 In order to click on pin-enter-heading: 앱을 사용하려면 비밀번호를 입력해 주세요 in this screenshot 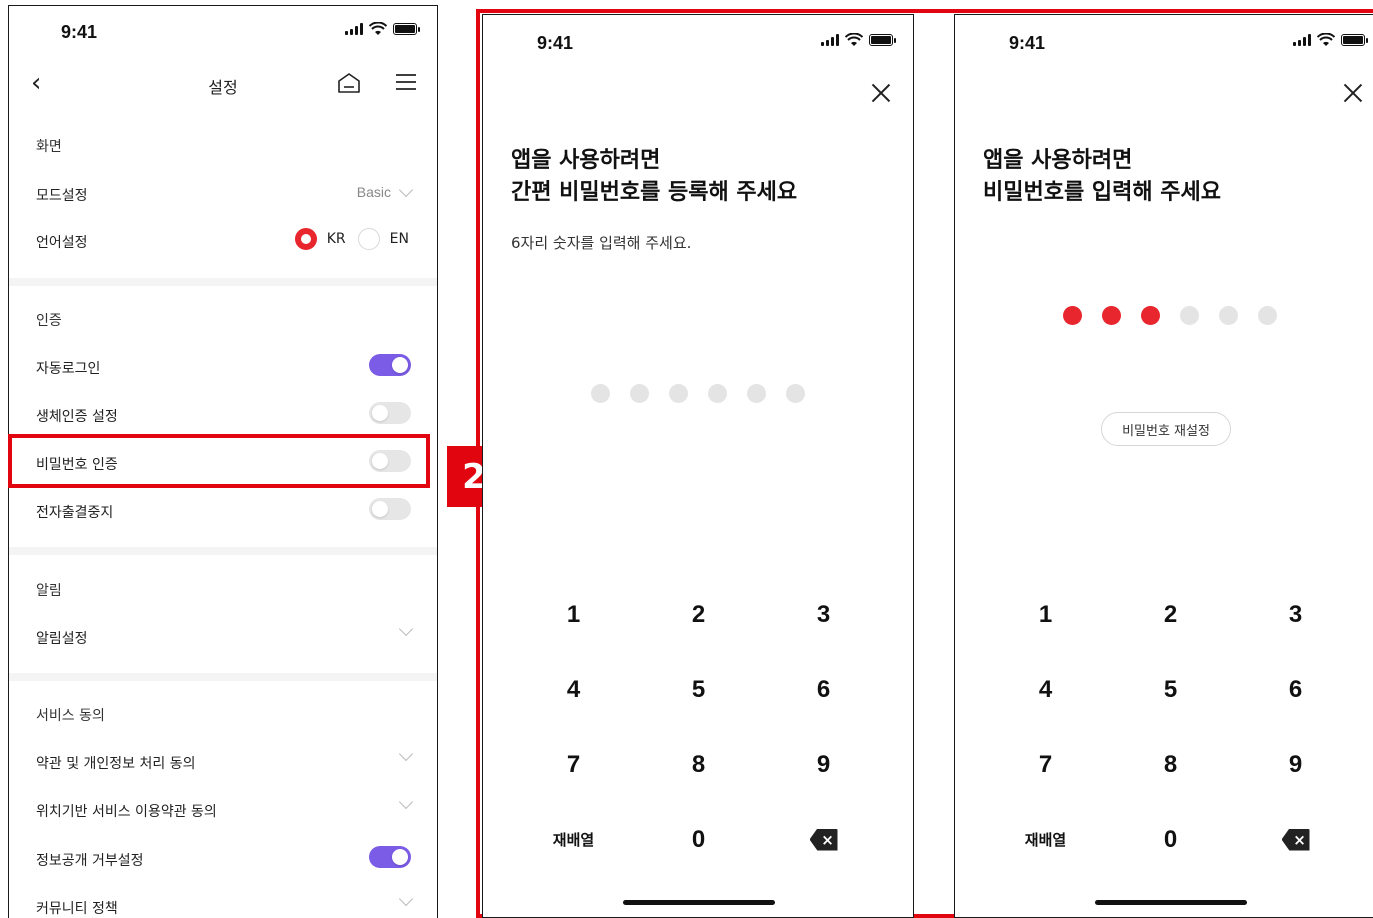, I will do `click(1102, 177)`.